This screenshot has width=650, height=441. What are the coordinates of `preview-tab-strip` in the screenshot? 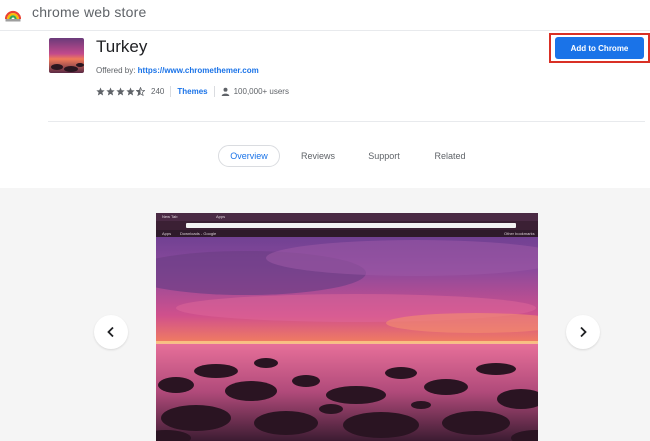 It's located at (347, 217).